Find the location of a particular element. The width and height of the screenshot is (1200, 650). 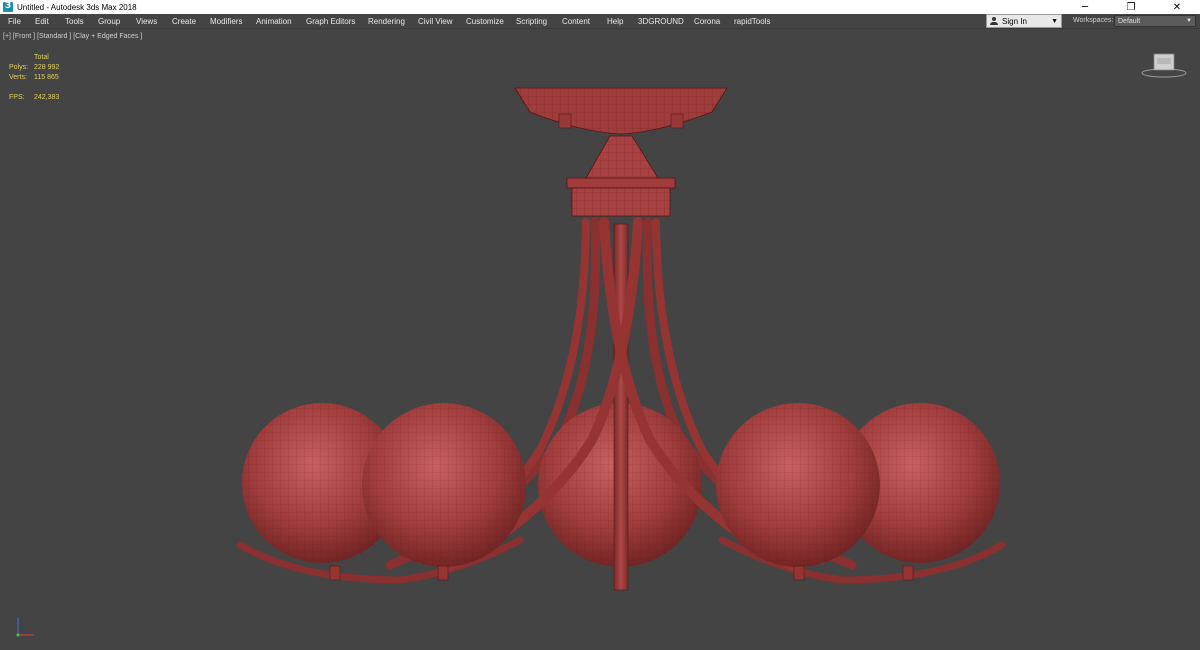

menu-modifiers: Modifiers is located at coordinates (226, 21).